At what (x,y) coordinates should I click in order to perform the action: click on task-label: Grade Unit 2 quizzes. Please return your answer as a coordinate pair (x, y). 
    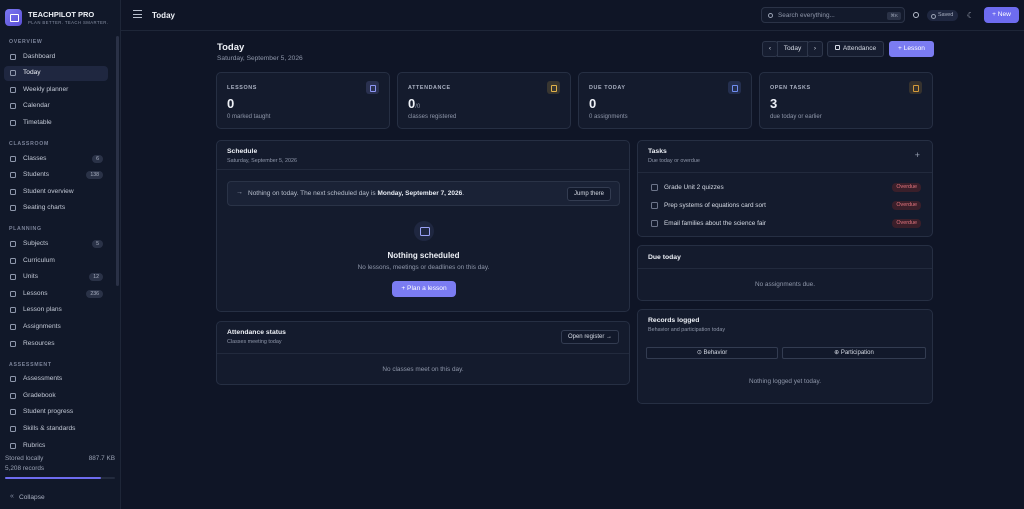
    Looking at the image, I should click on (694, 187).